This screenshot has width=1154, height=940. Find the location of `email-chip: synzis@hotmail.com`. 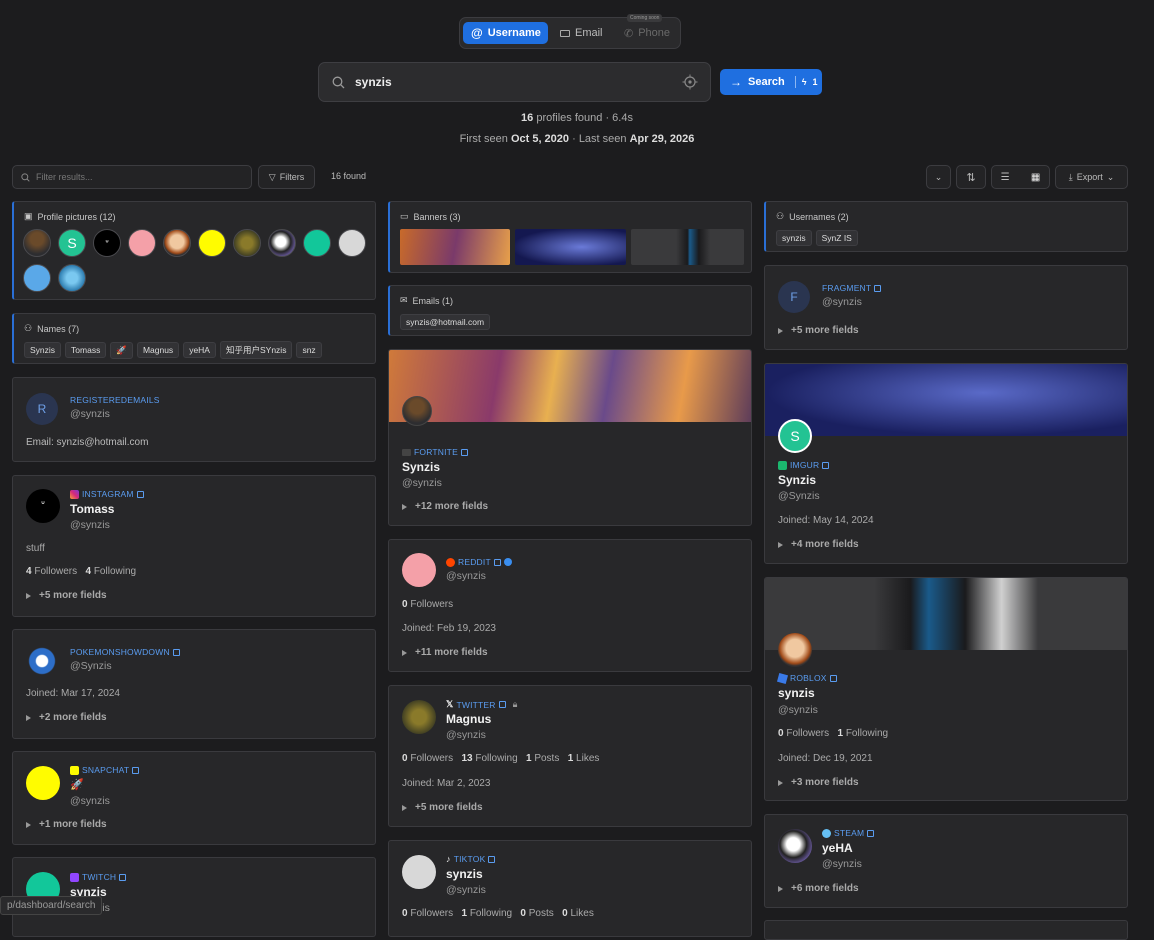

email-chip: synzis@hotmail.com is located at coordinates (445, 322).